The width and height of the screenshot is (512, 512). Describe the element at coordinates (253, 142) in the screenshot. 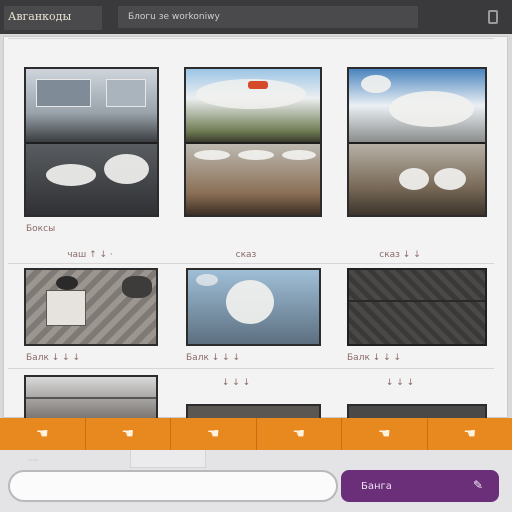

I see `thumbnail-sky-landscape` at that location.